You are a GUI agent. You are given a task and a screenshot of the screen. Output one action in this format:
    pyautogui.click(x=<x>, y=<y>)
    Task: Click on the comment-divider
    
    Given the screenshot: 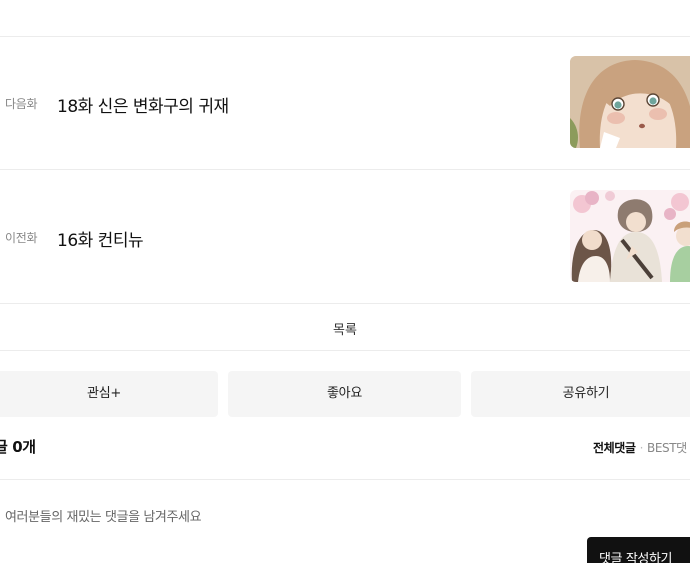 What is the action you would take?
    pyautogui.click(x=345, y=479)
    